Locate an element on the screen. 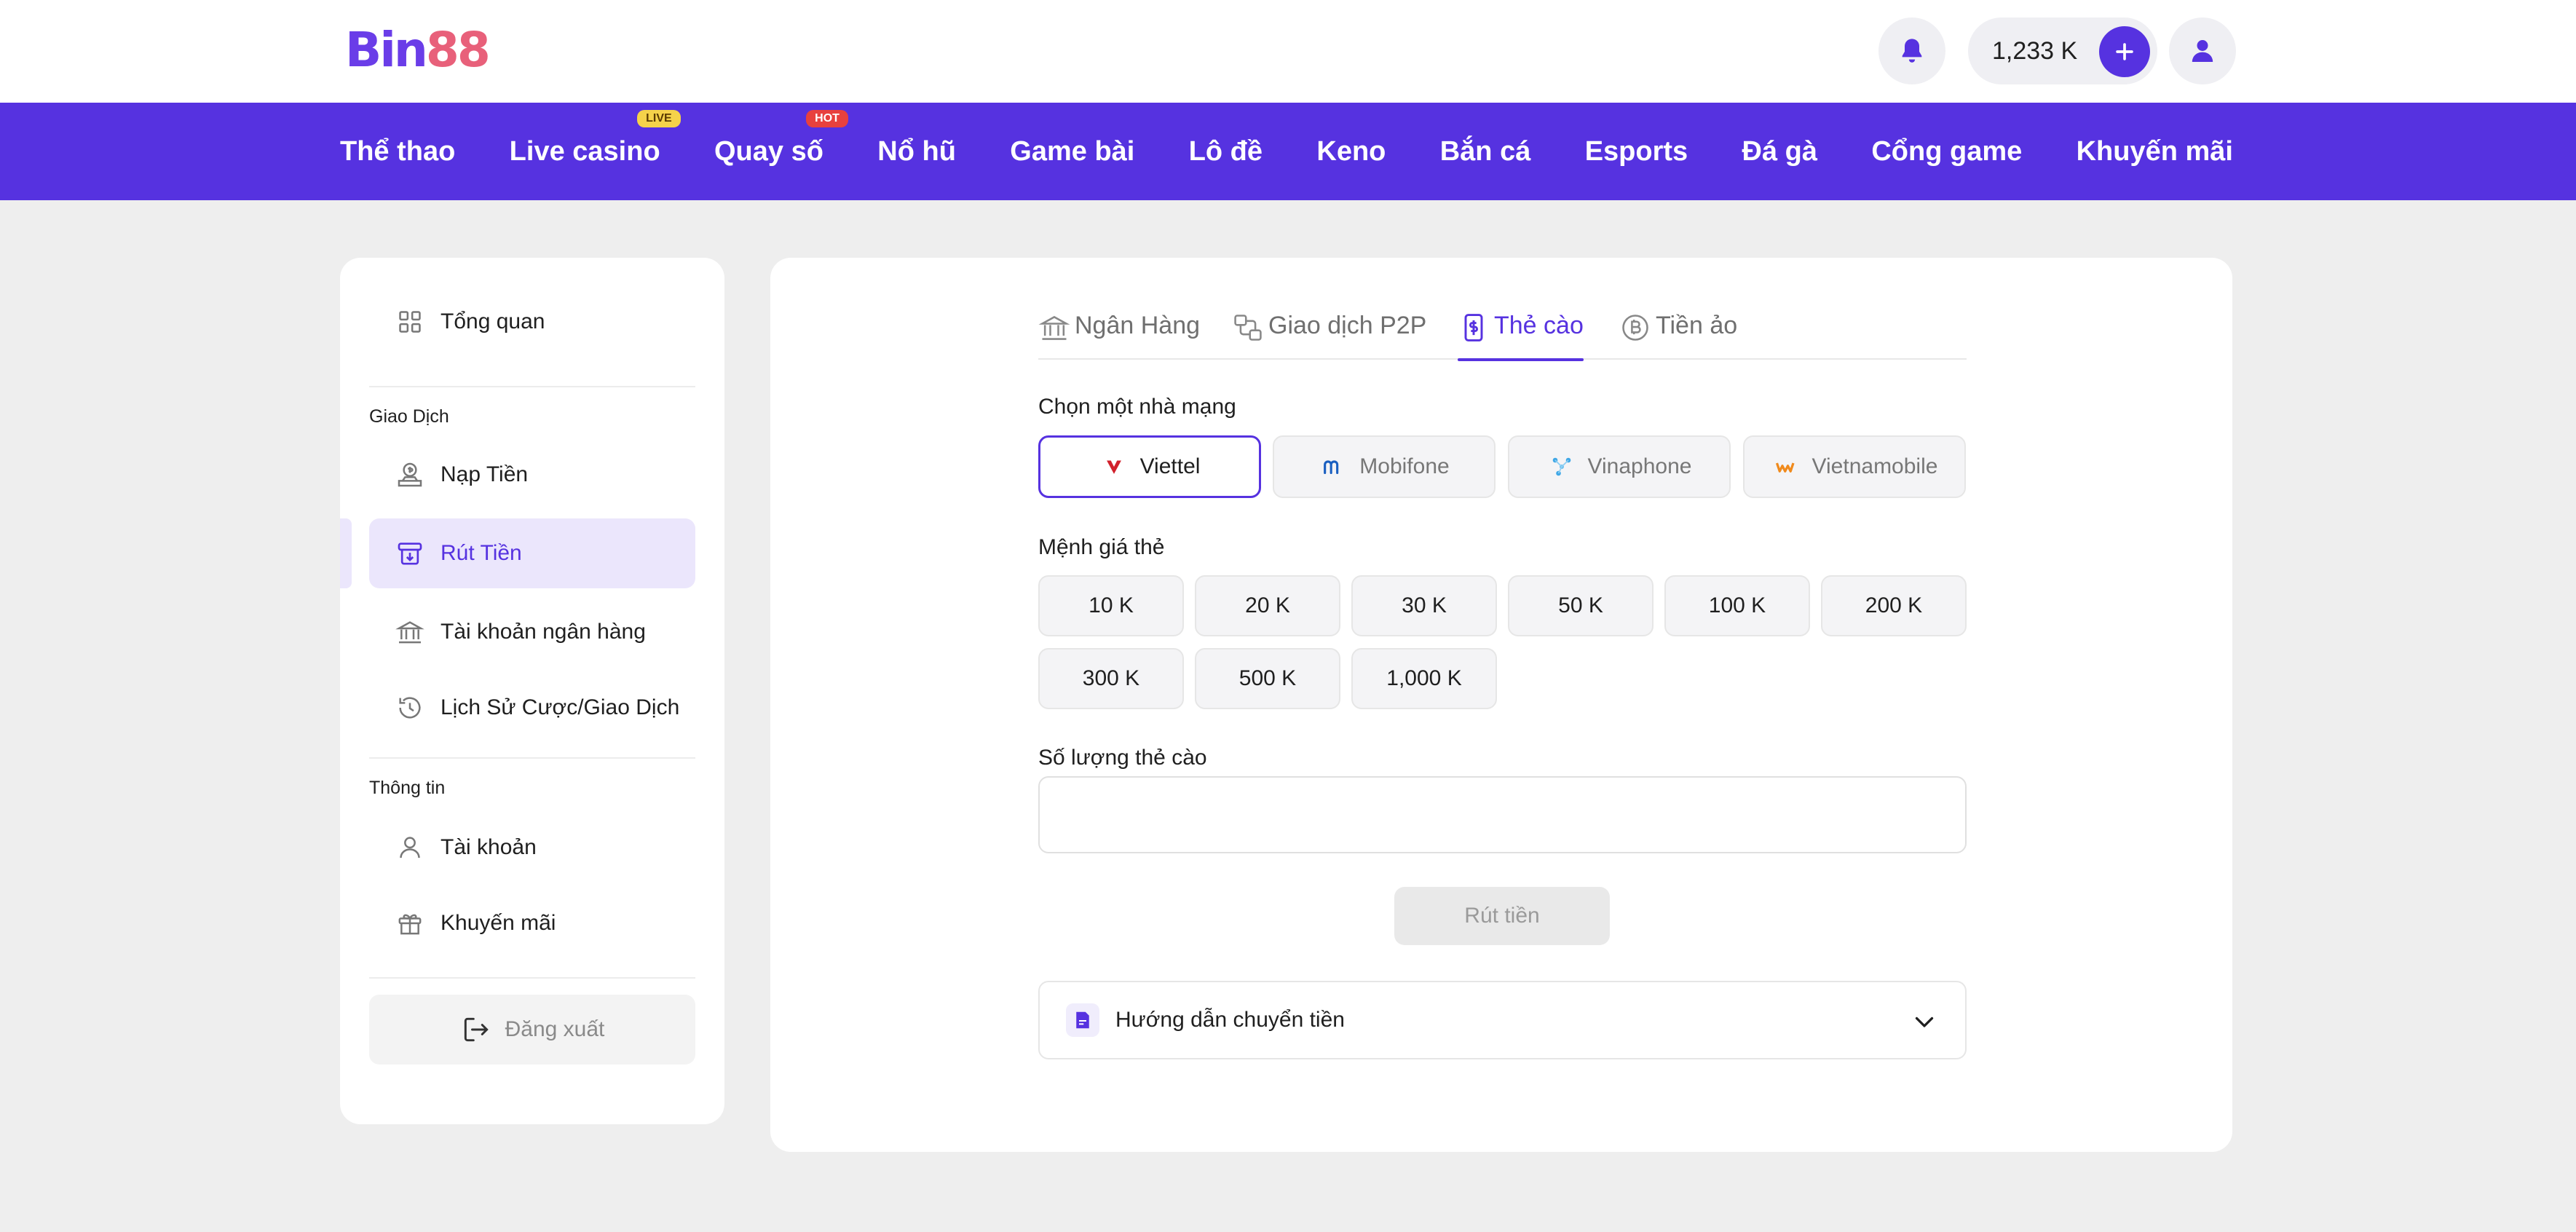 Image resolution: width=2576 pixels, height=1232 pixels. carrier-field-label: Chọn một nhà mạng is located at coordinates (1137, 407).